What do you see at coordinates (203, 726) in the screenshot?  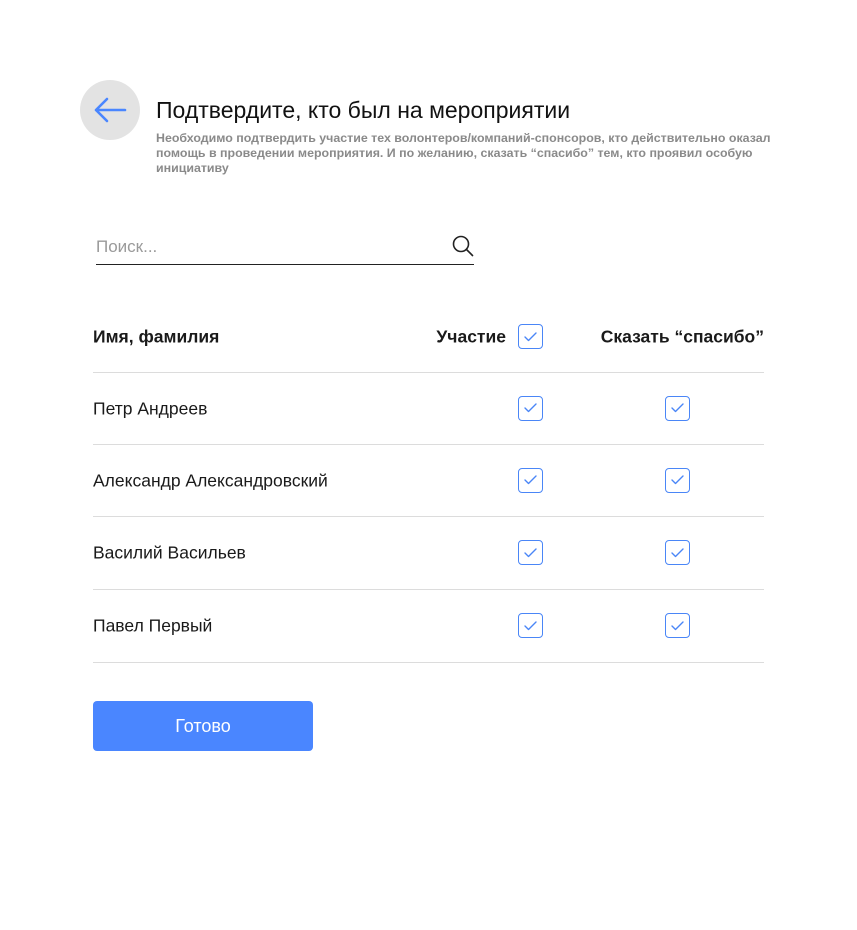 I see `done-button: Готово` at bounding box center [203, 726].